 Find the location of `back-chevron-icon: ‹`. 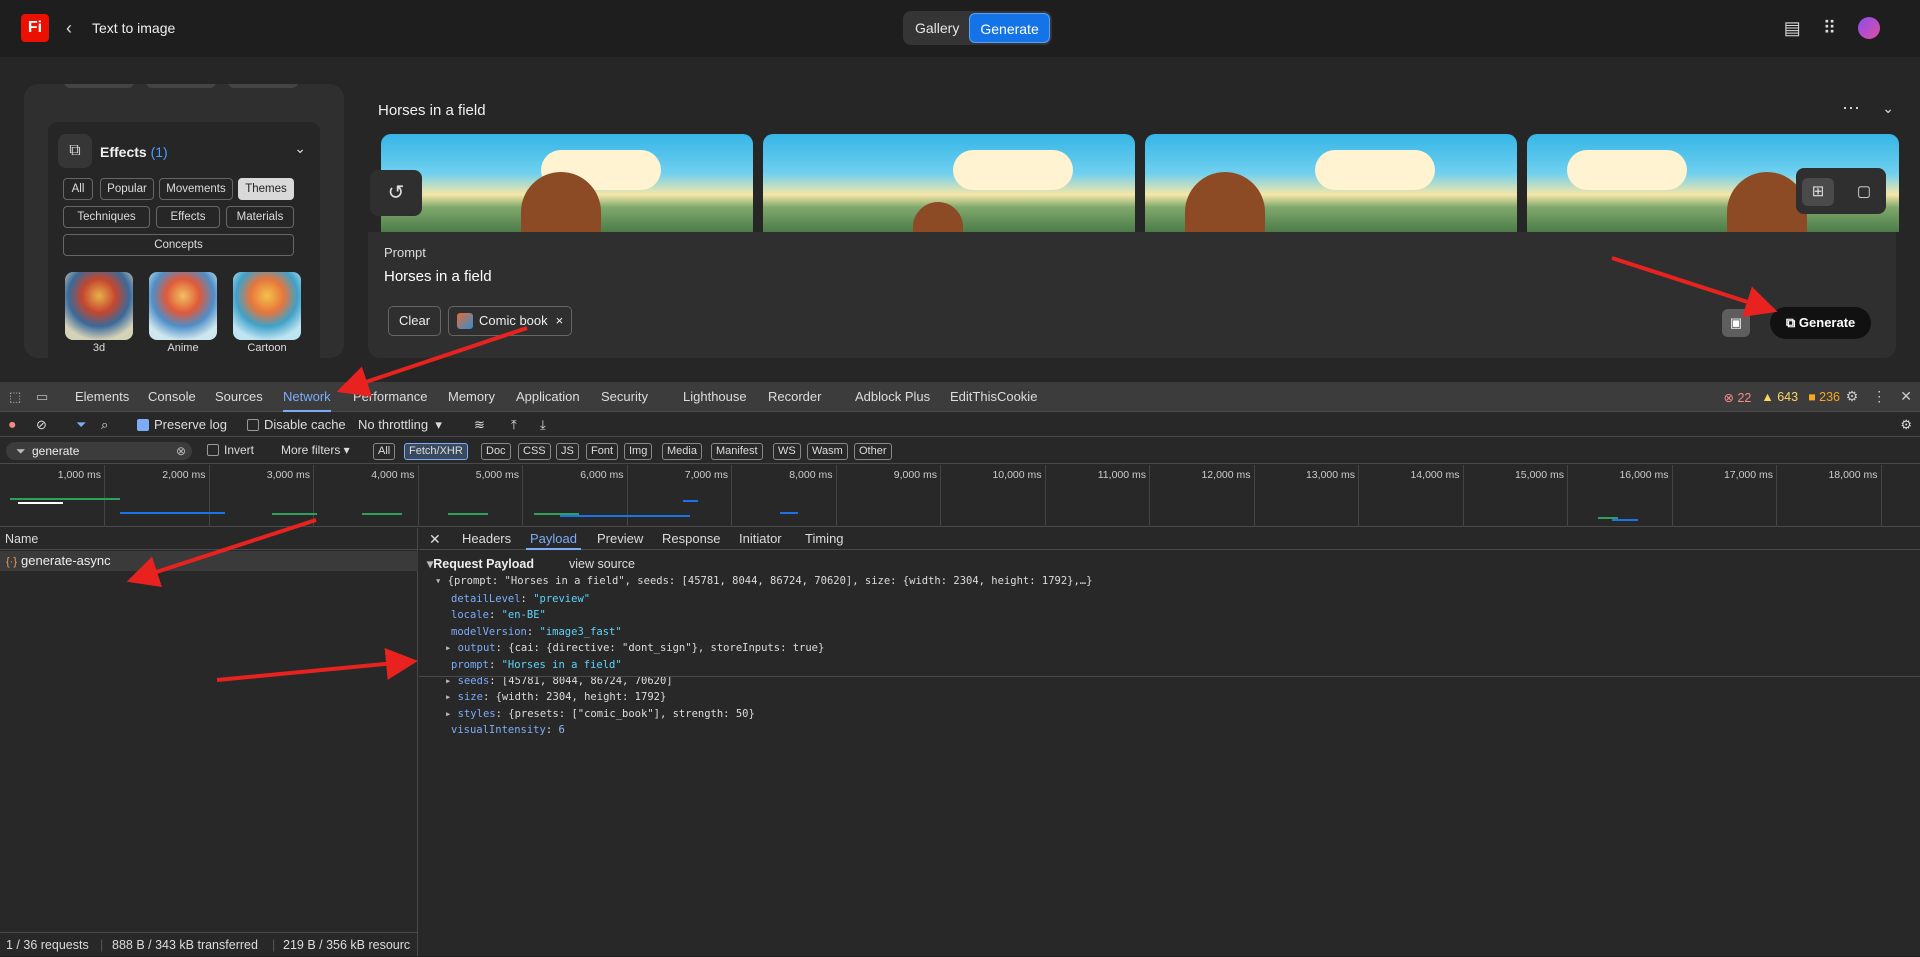

back-chevron-icon: ‹ is located at coordinates (69, 28).